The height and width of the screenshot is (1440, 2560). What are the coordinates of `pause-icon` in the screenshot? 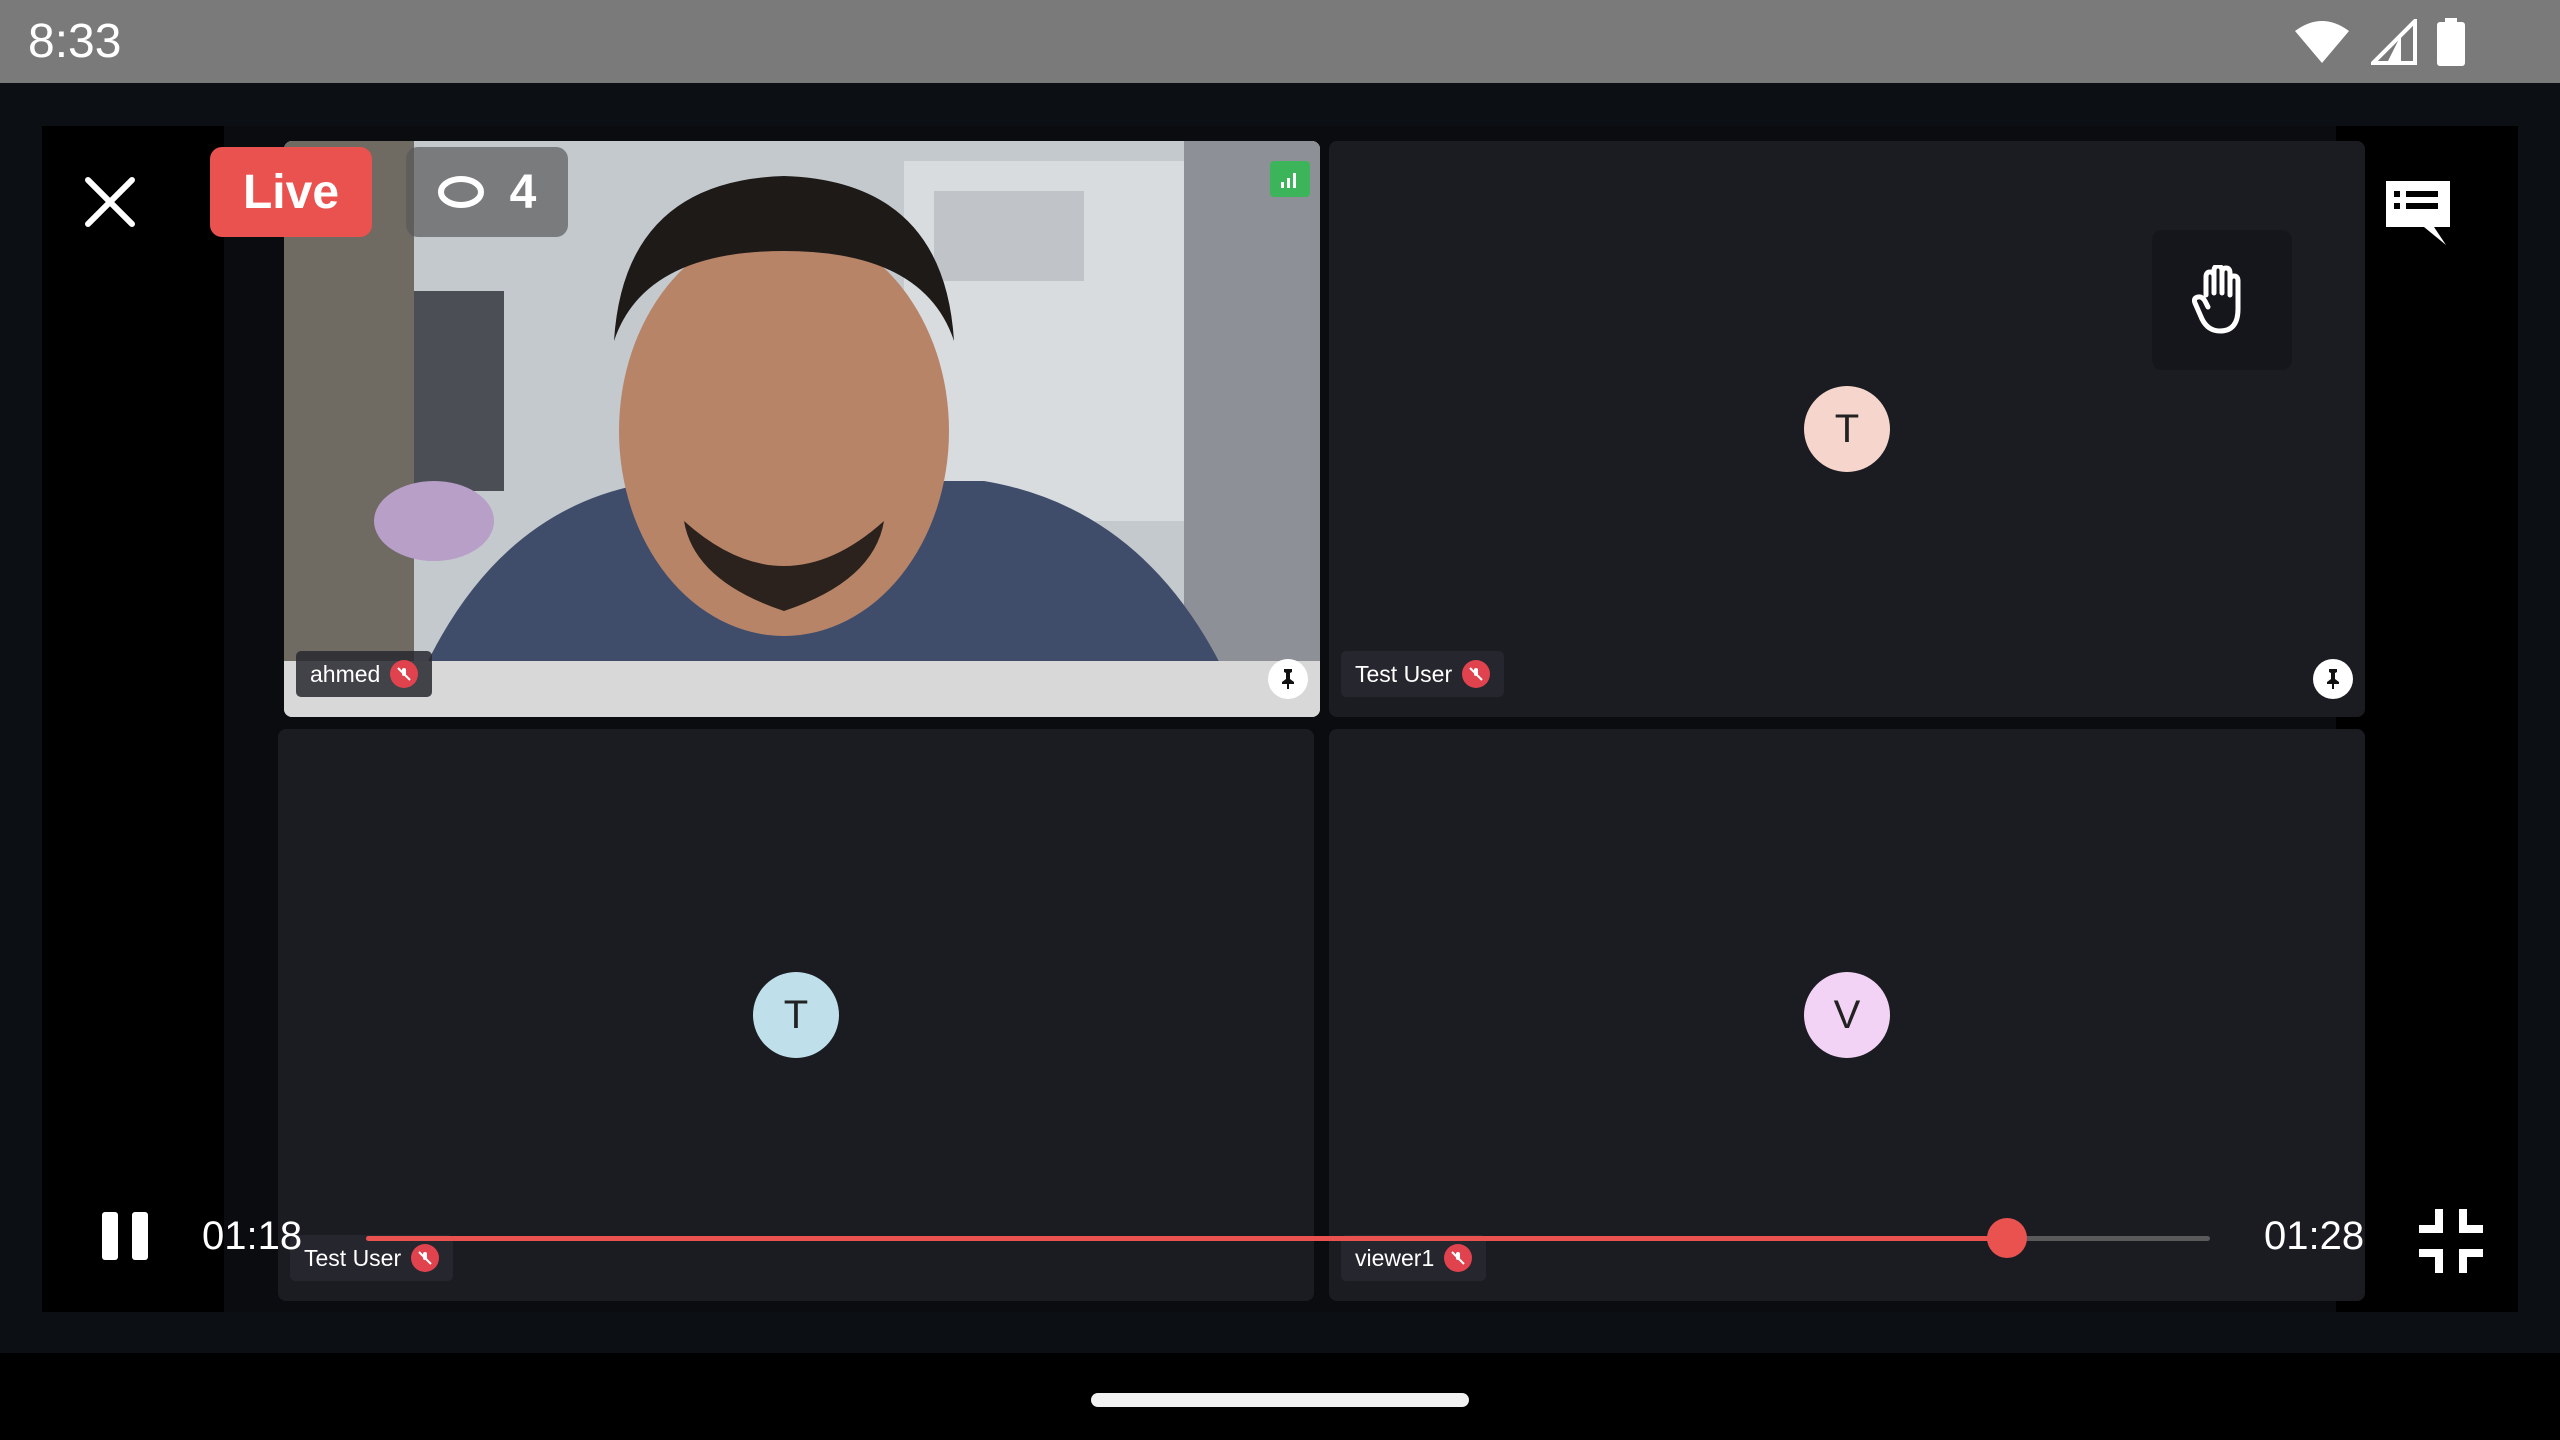 It's located at (126, 1236).